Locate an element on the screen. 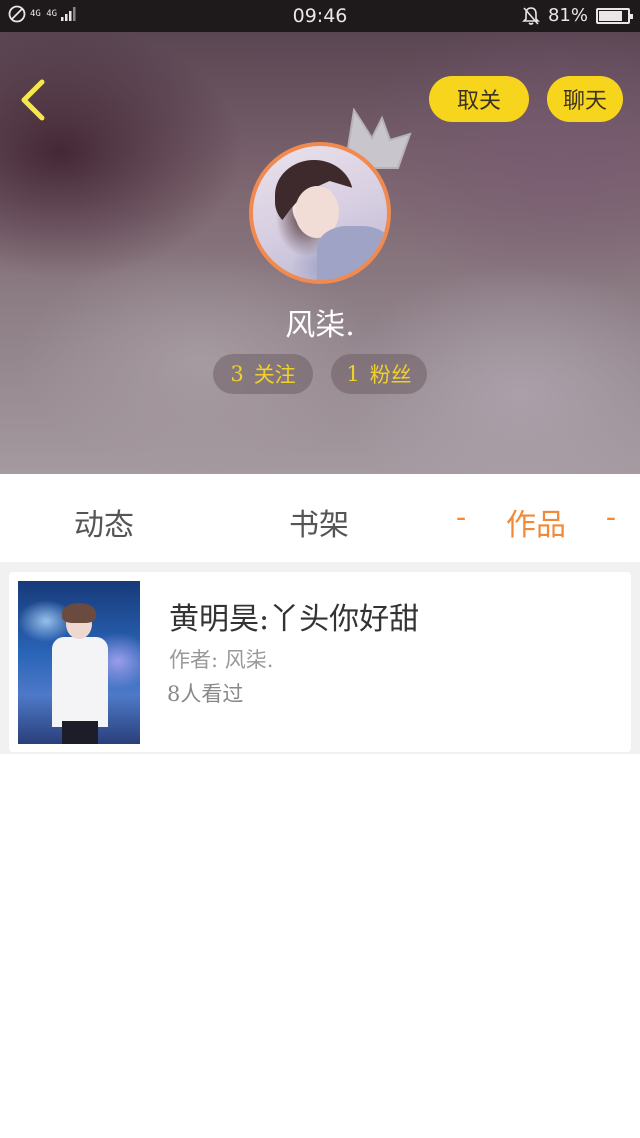  tab-works-label: 作品 is located at coordinates (536, 525).